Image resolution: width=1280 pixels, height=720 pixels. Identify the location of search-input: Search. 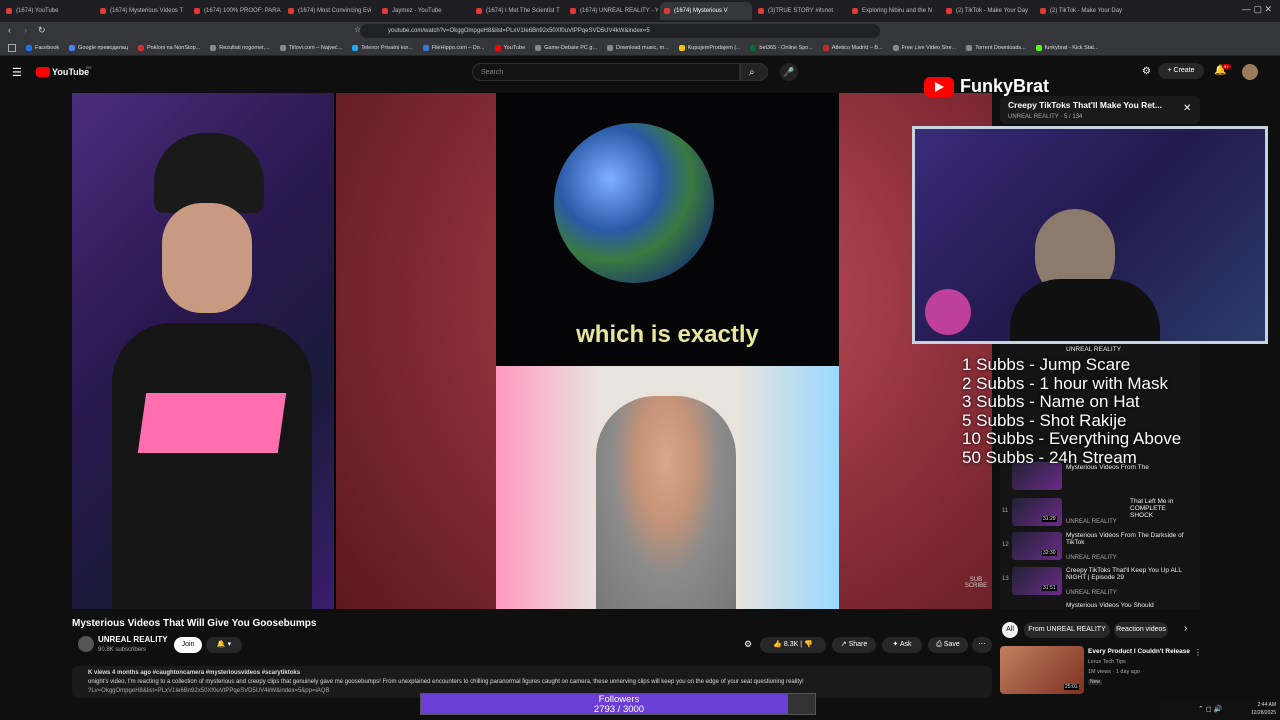
(606, 72).